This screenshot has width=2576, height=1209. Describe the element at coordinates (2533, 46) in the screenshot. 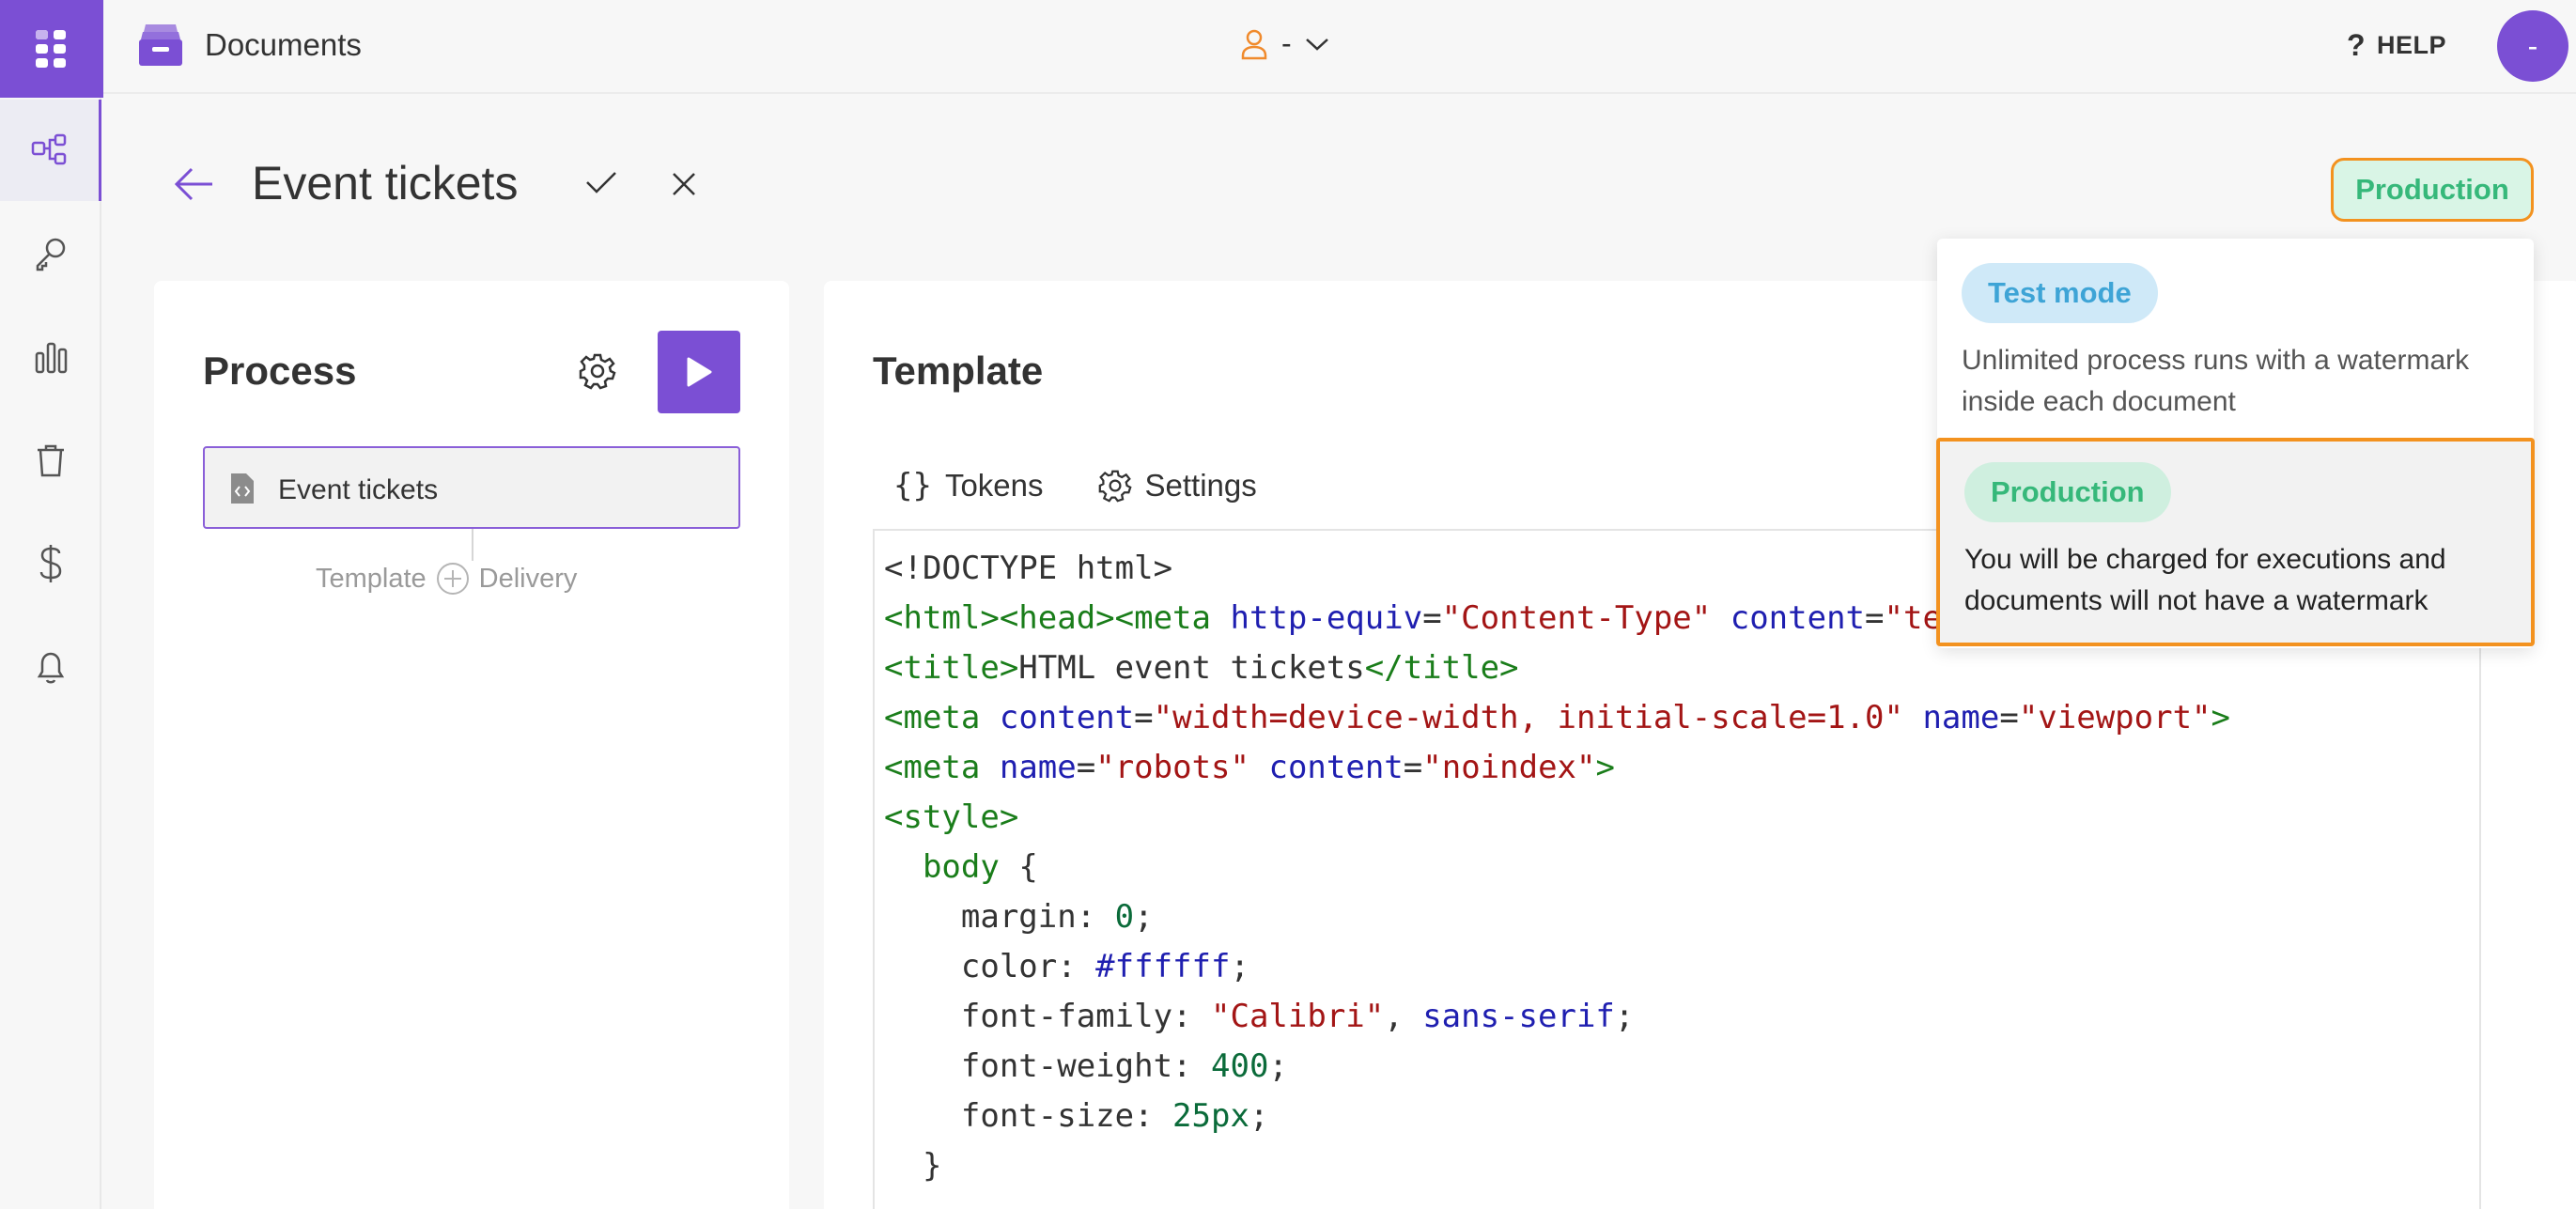

I see `avatar: -` at that location.